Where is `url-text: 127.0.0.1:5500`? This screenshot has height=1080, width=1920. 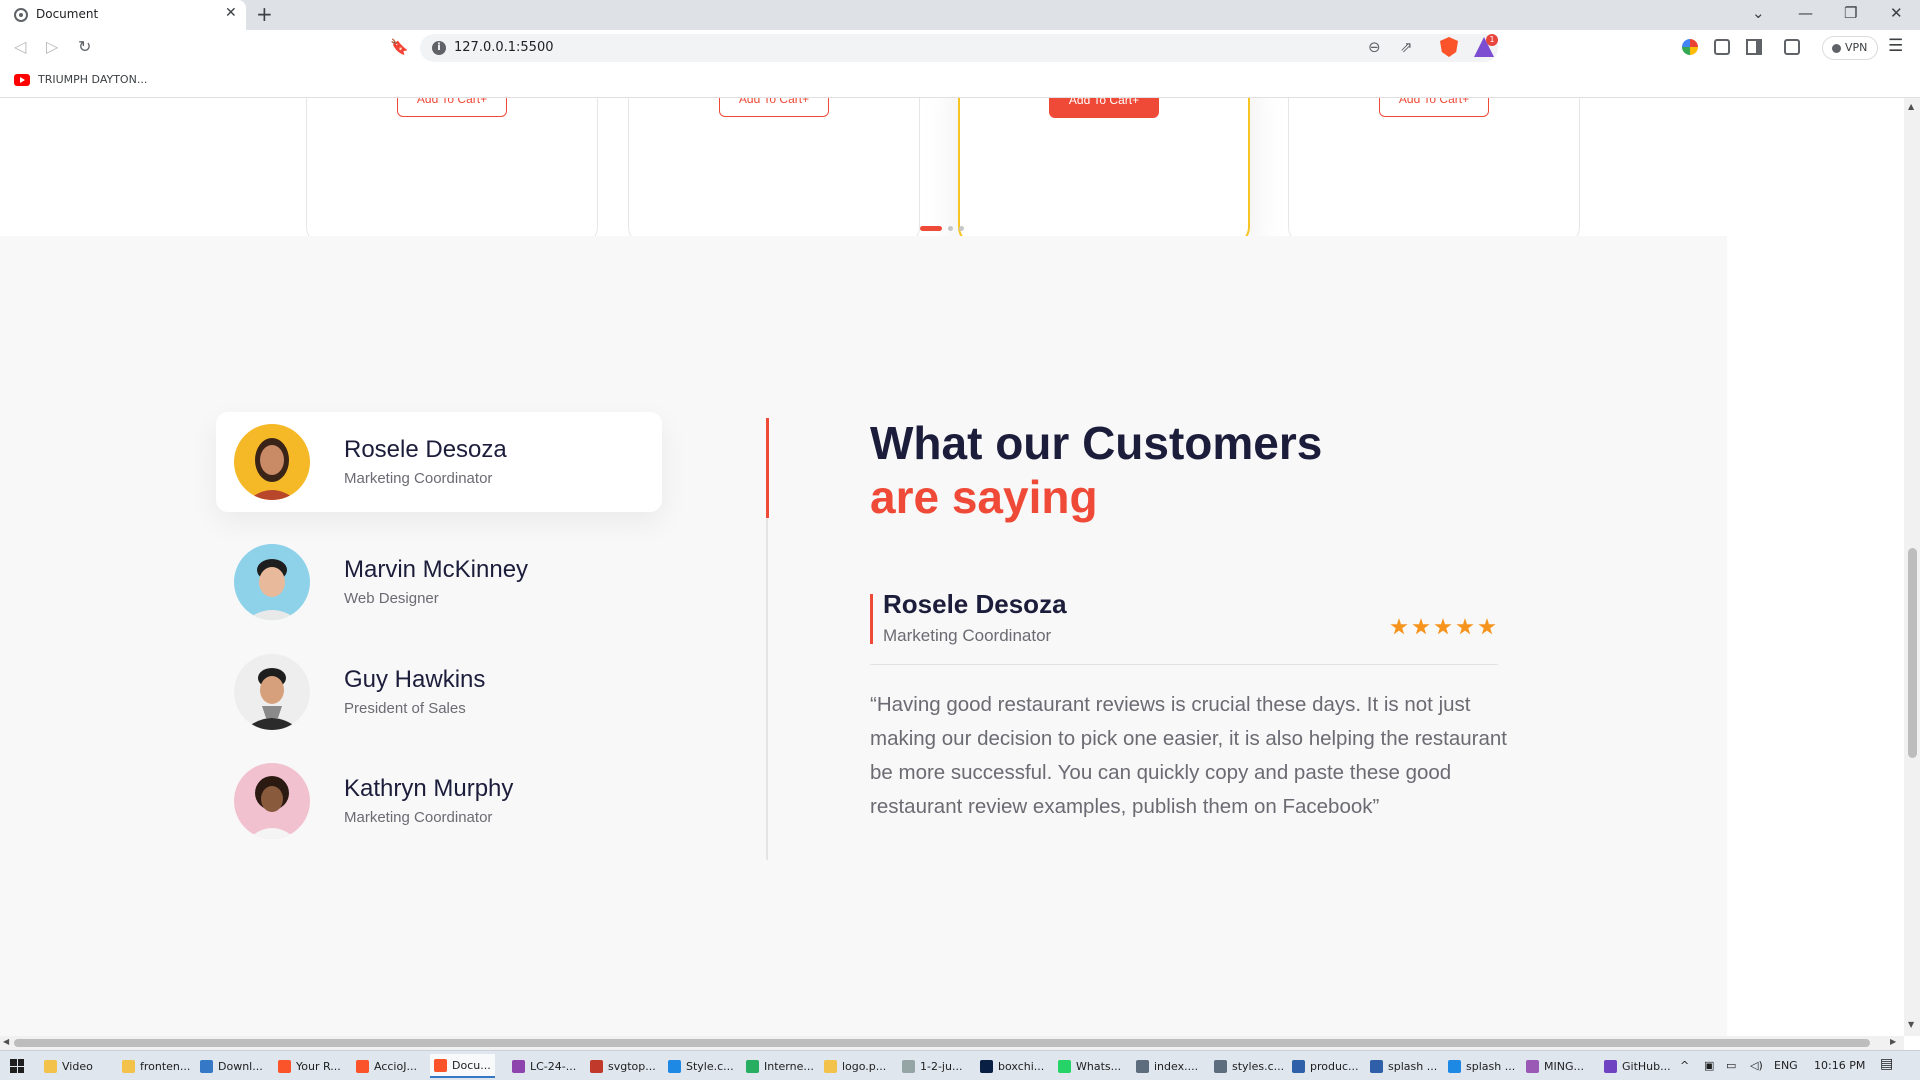 url-text: 127.0.0.1:5500 is located at coordinates (504, 47).